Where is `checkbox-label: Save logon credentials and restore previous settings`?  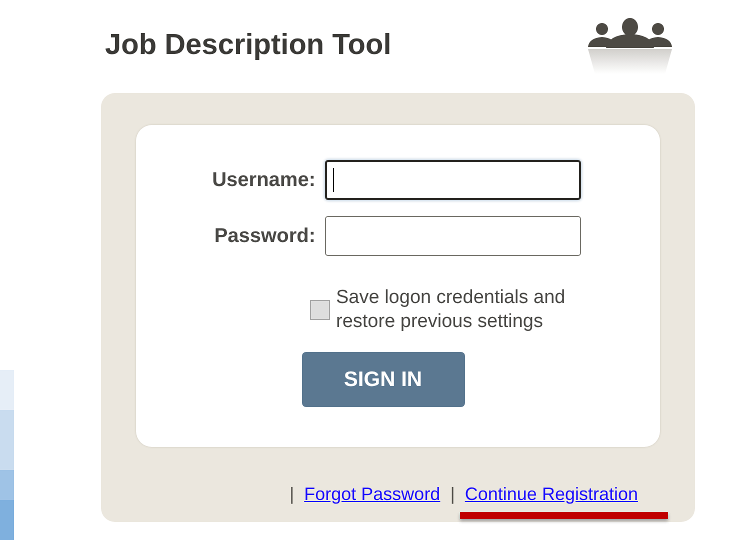
checkbox-label: Save logon credentials and restore previous settings is located at coordinates (451, 310).